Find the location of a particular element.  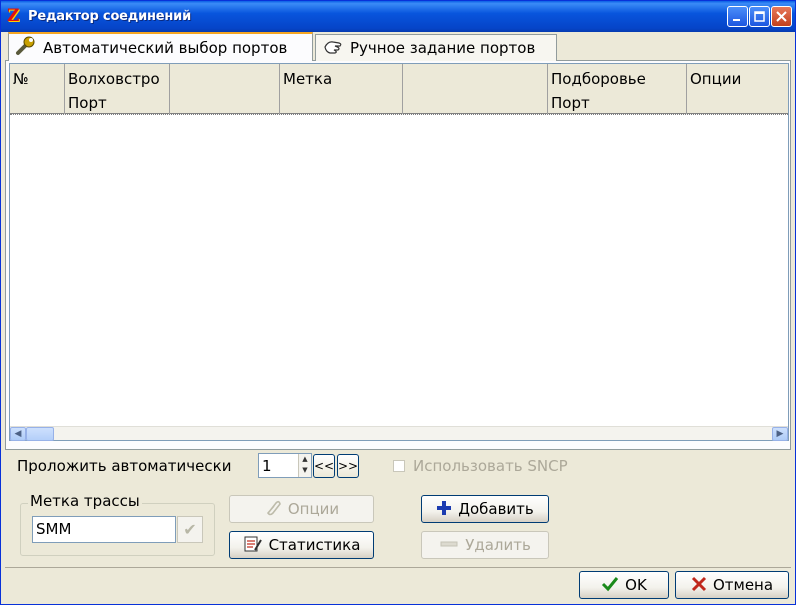

scroll-right-arrow: ▶ is located at coordinates (780, 434).